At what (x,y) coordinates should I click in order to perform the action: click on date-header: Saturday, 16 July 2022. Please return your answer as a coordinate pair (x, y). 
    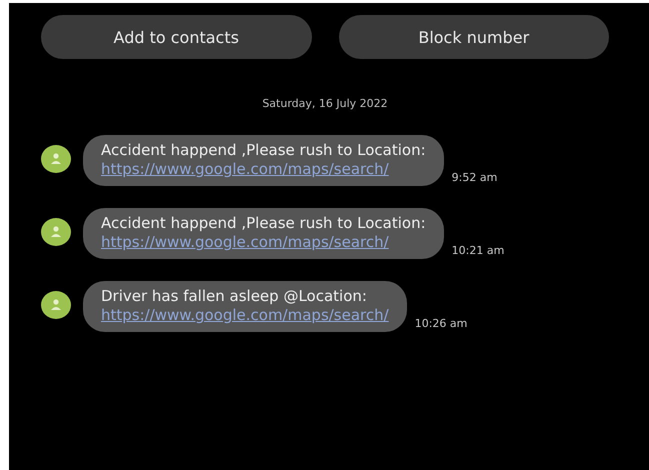
    Looking at the image, I should click on (325, 103).